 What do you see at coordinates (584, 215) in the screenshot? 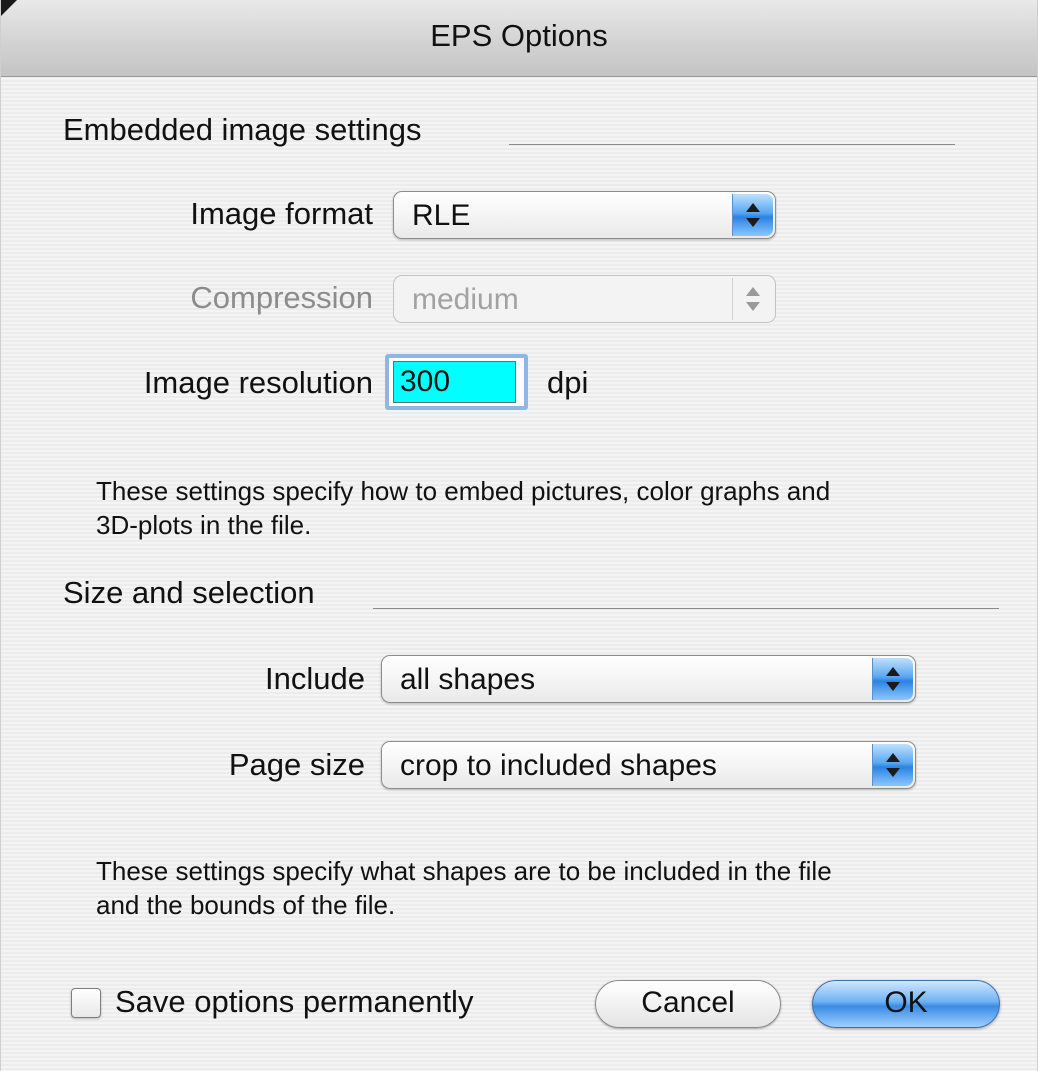
I see `image-format-popup: RLE` at bounding box center [584, 215].